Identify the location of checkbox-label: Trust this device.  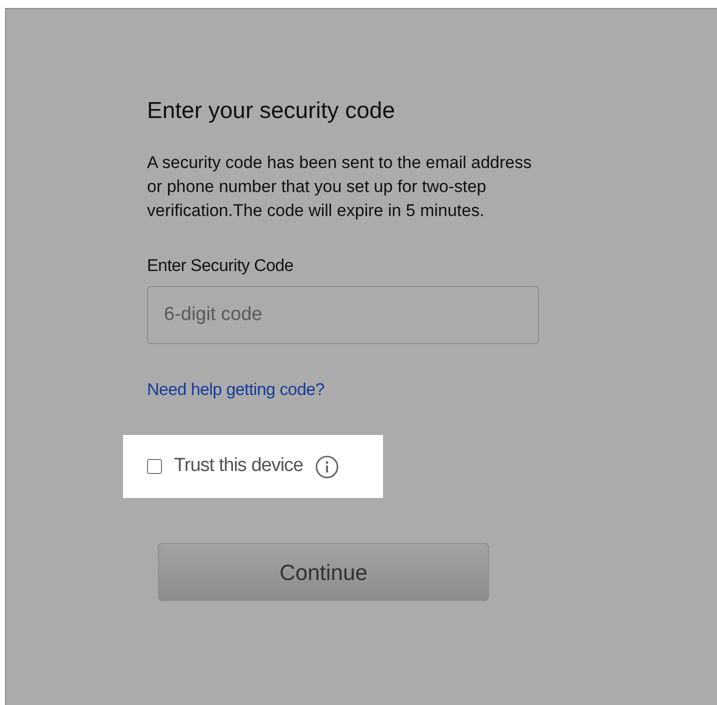
(239, 466).